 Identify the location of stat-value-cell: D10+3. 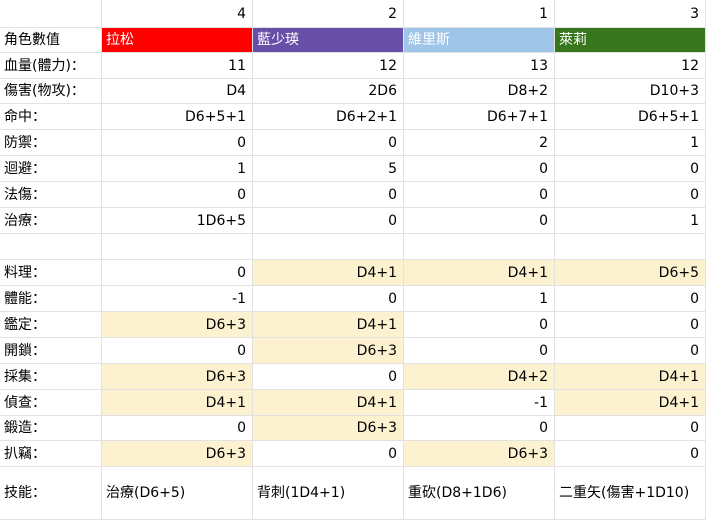
(630, 91).